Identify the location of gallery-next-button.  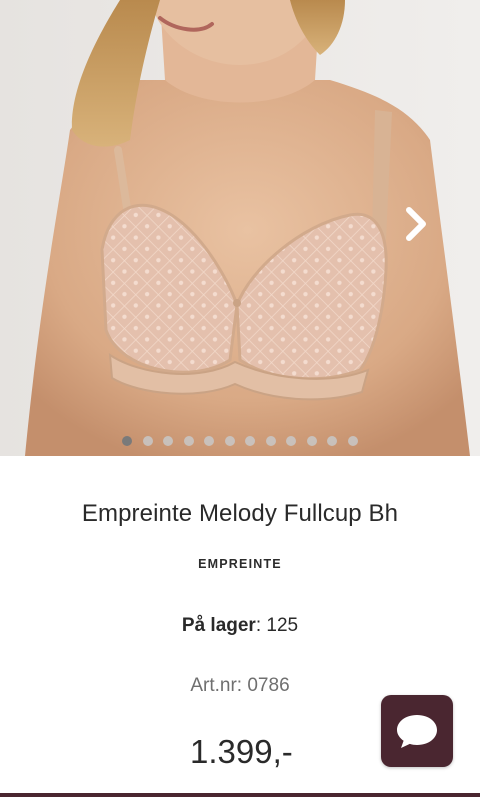
(416, 224).